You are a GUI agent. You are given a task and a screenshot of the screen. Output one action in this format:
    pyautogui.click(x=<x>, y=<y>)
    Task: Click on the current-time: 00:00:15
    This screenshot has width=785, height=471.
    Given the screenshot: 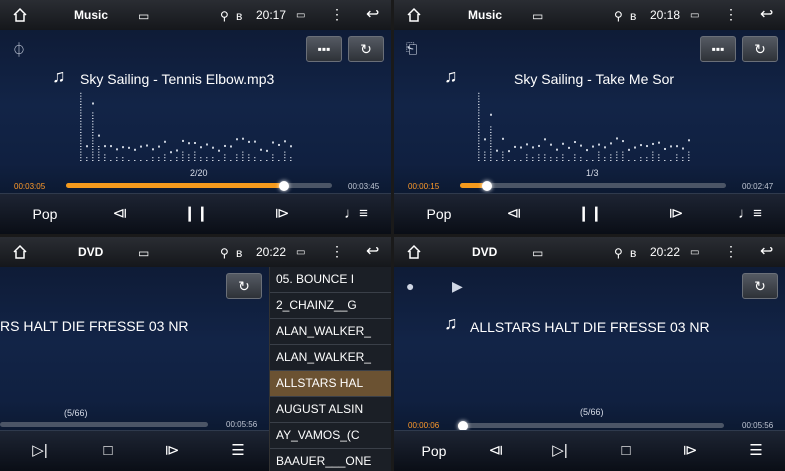 What is the action you would take?
    pyautogui.click(x=424, y=186)
    